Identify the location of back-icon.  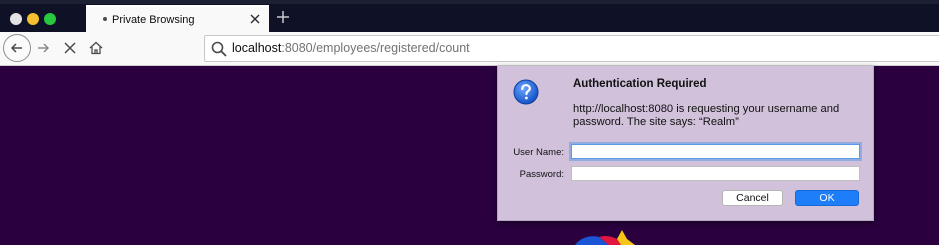
(16, 48).